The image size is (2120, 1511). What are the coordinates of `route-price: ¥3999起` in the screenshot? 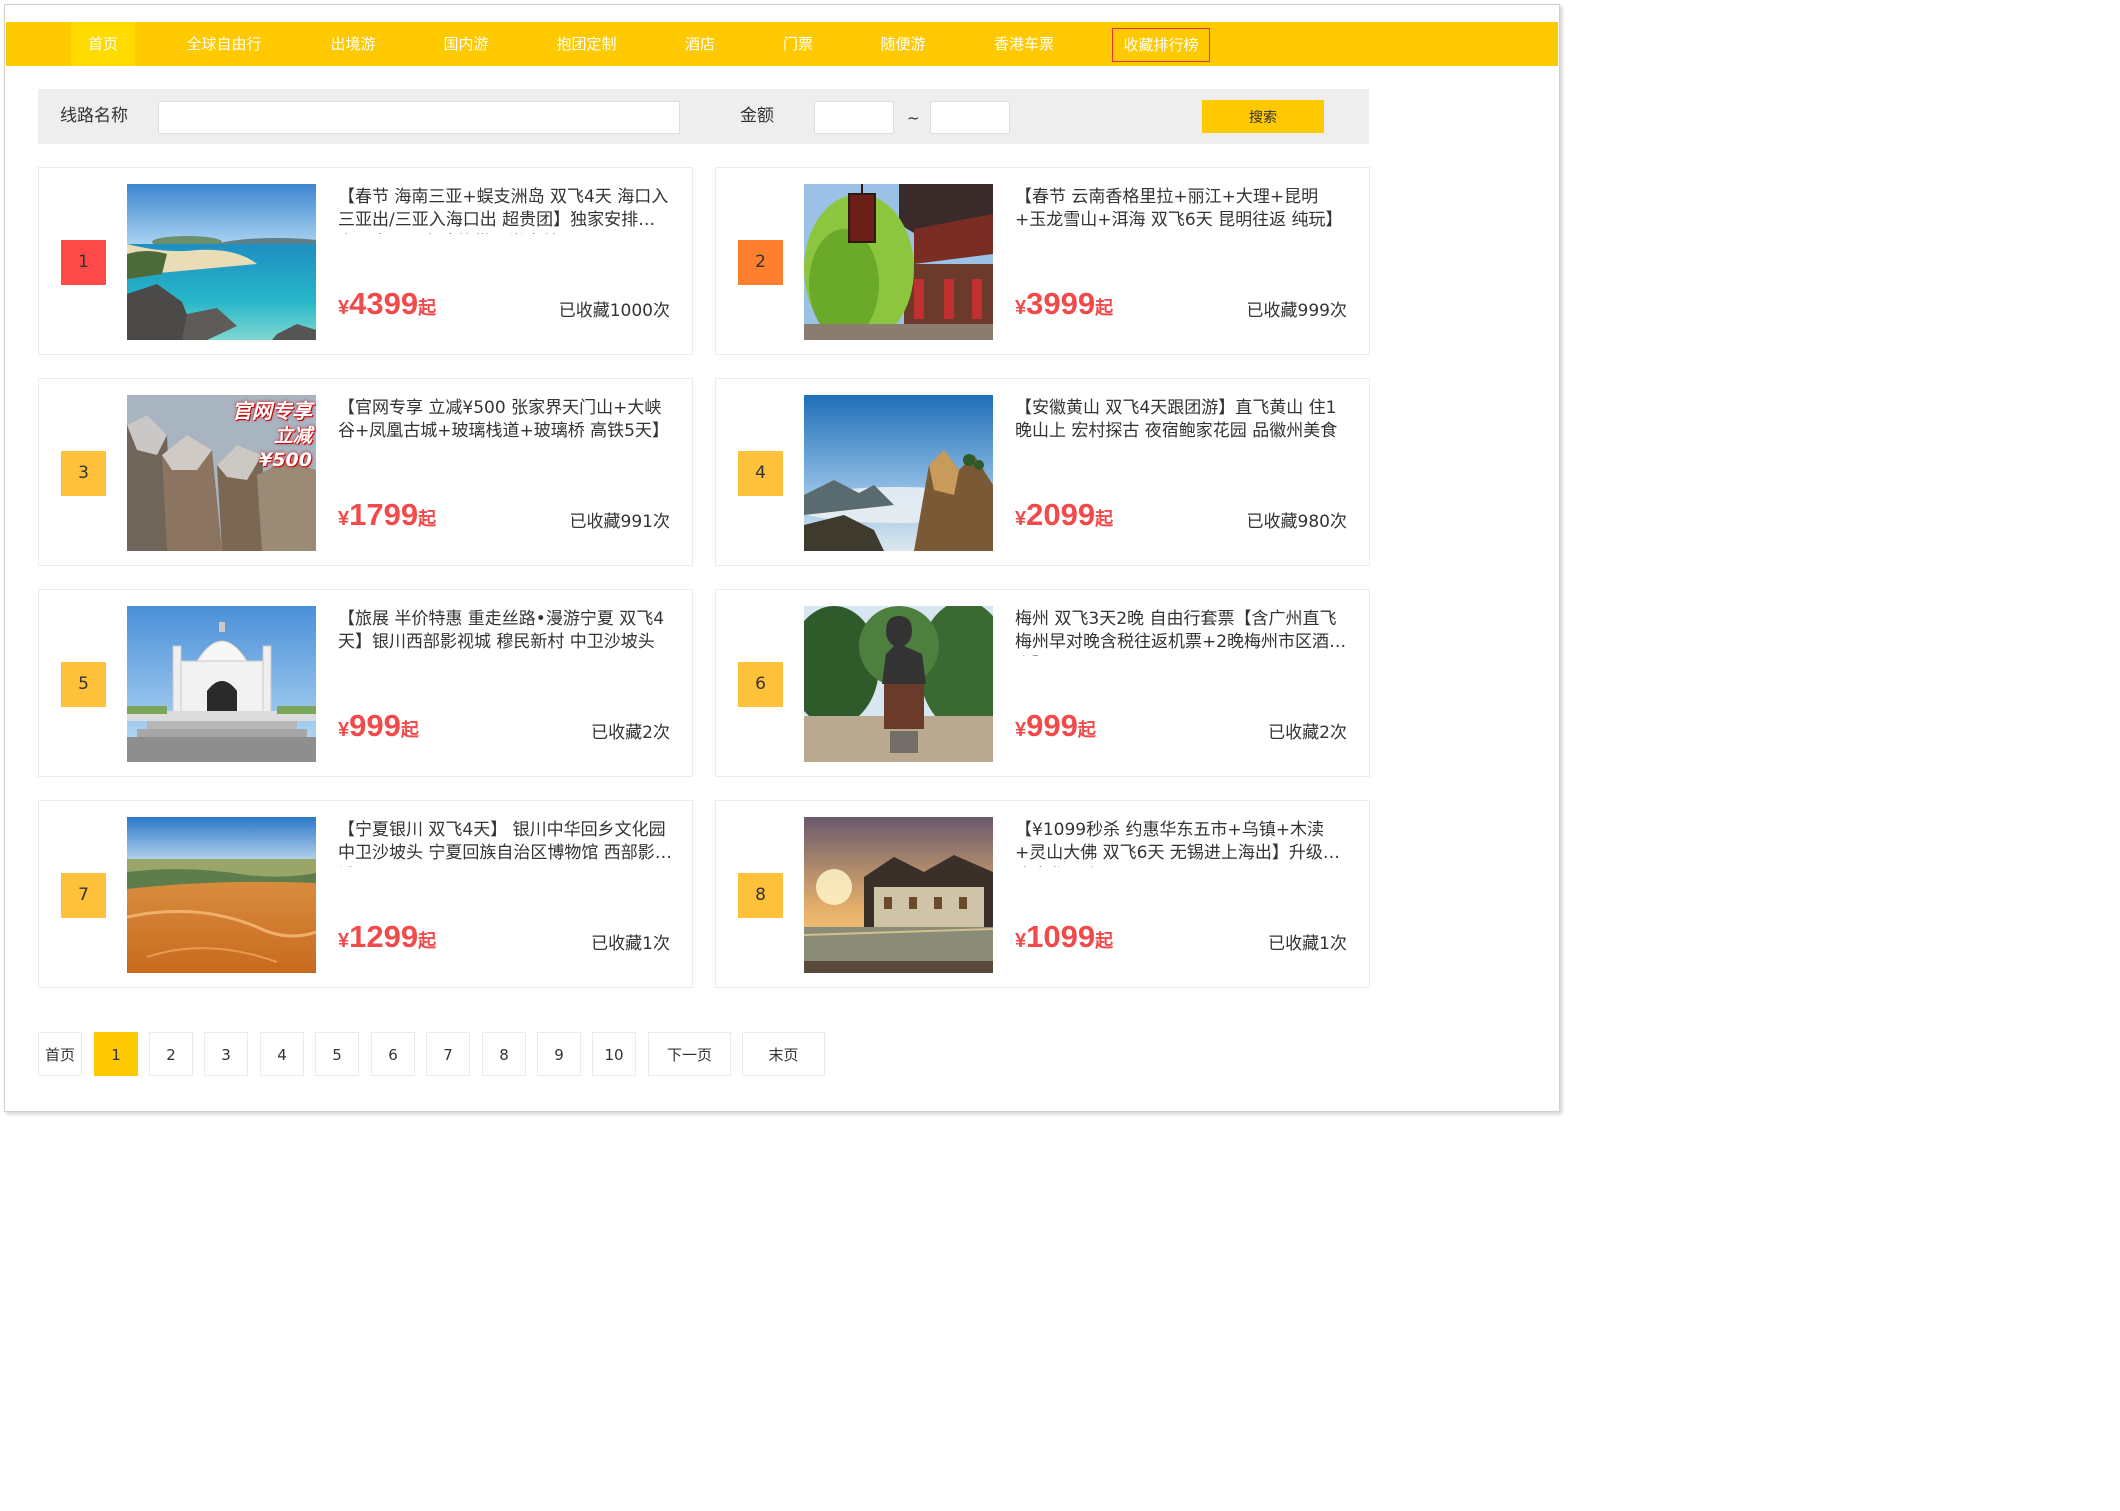 It's located at (1064, 304).